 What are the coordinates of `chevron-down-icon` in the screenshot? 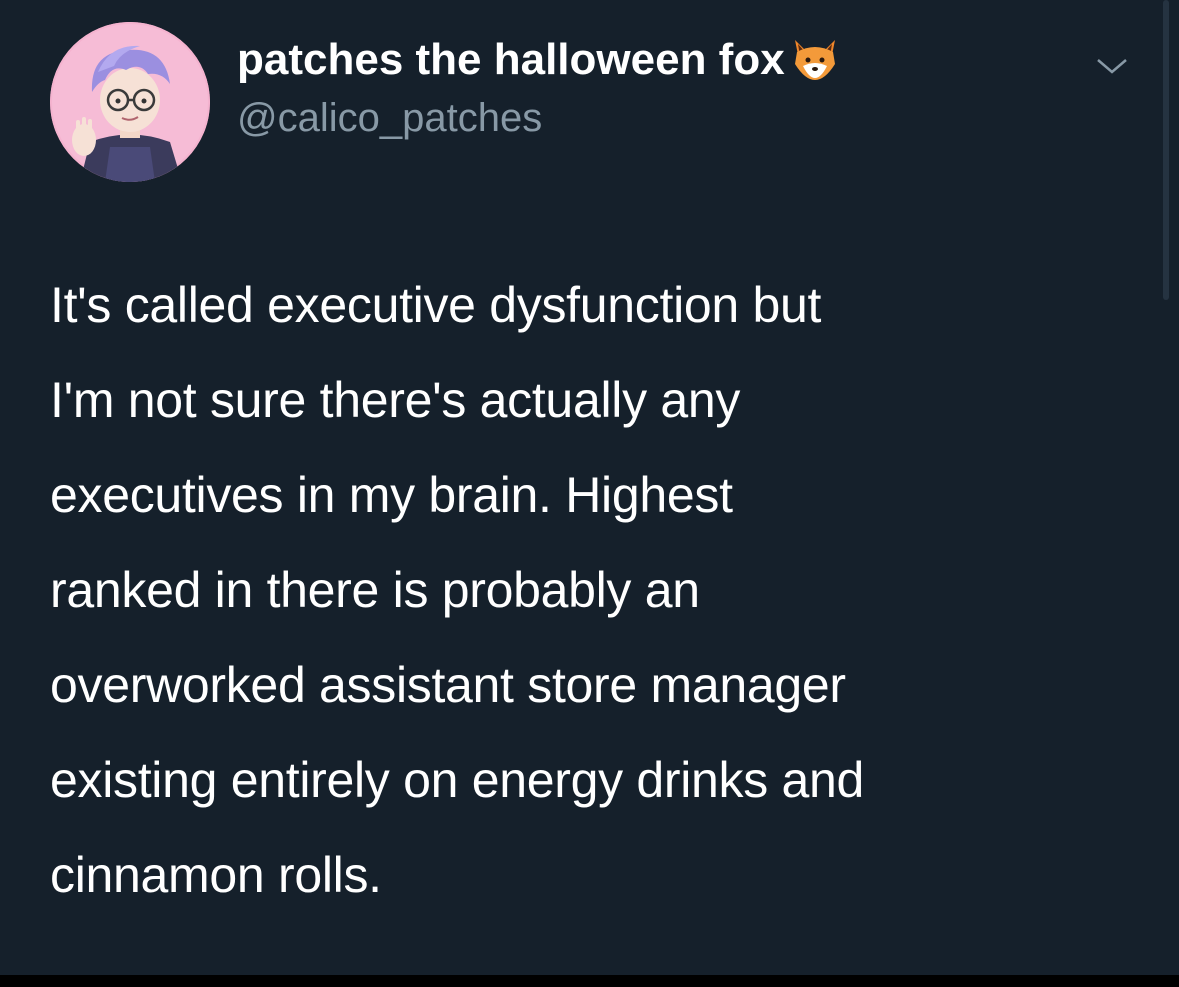 It's located at (1112, 66).